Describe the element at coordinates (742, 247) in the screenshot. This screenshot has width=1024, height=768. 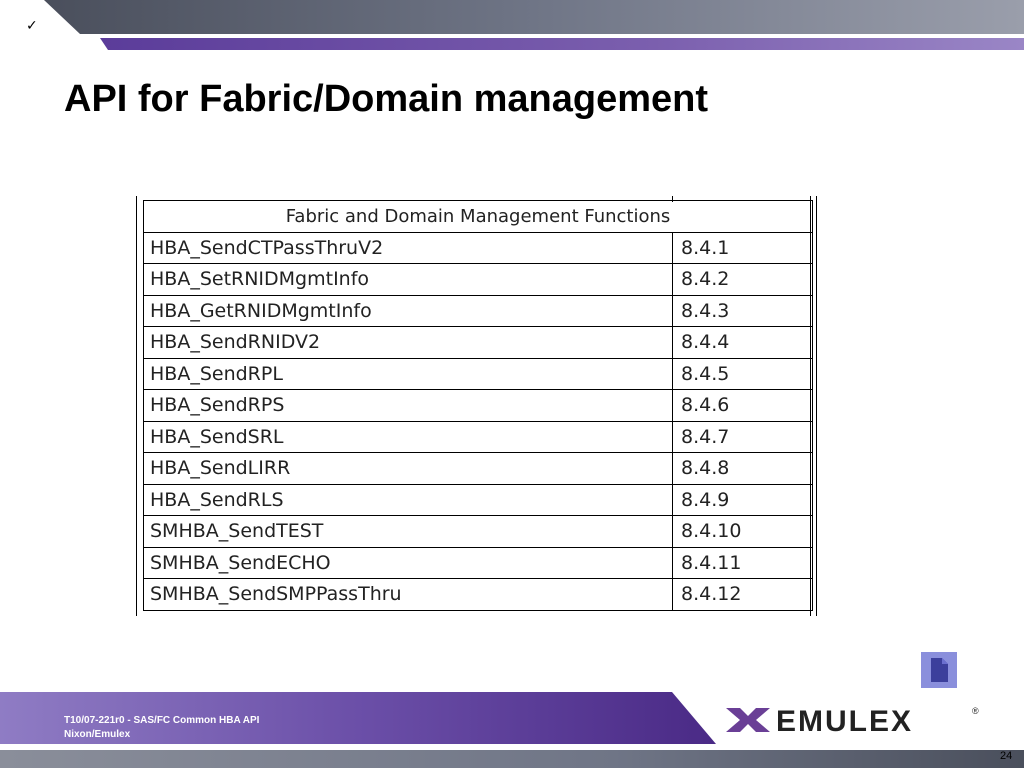
I see `section-number-cell: 8.4.1` at that location.